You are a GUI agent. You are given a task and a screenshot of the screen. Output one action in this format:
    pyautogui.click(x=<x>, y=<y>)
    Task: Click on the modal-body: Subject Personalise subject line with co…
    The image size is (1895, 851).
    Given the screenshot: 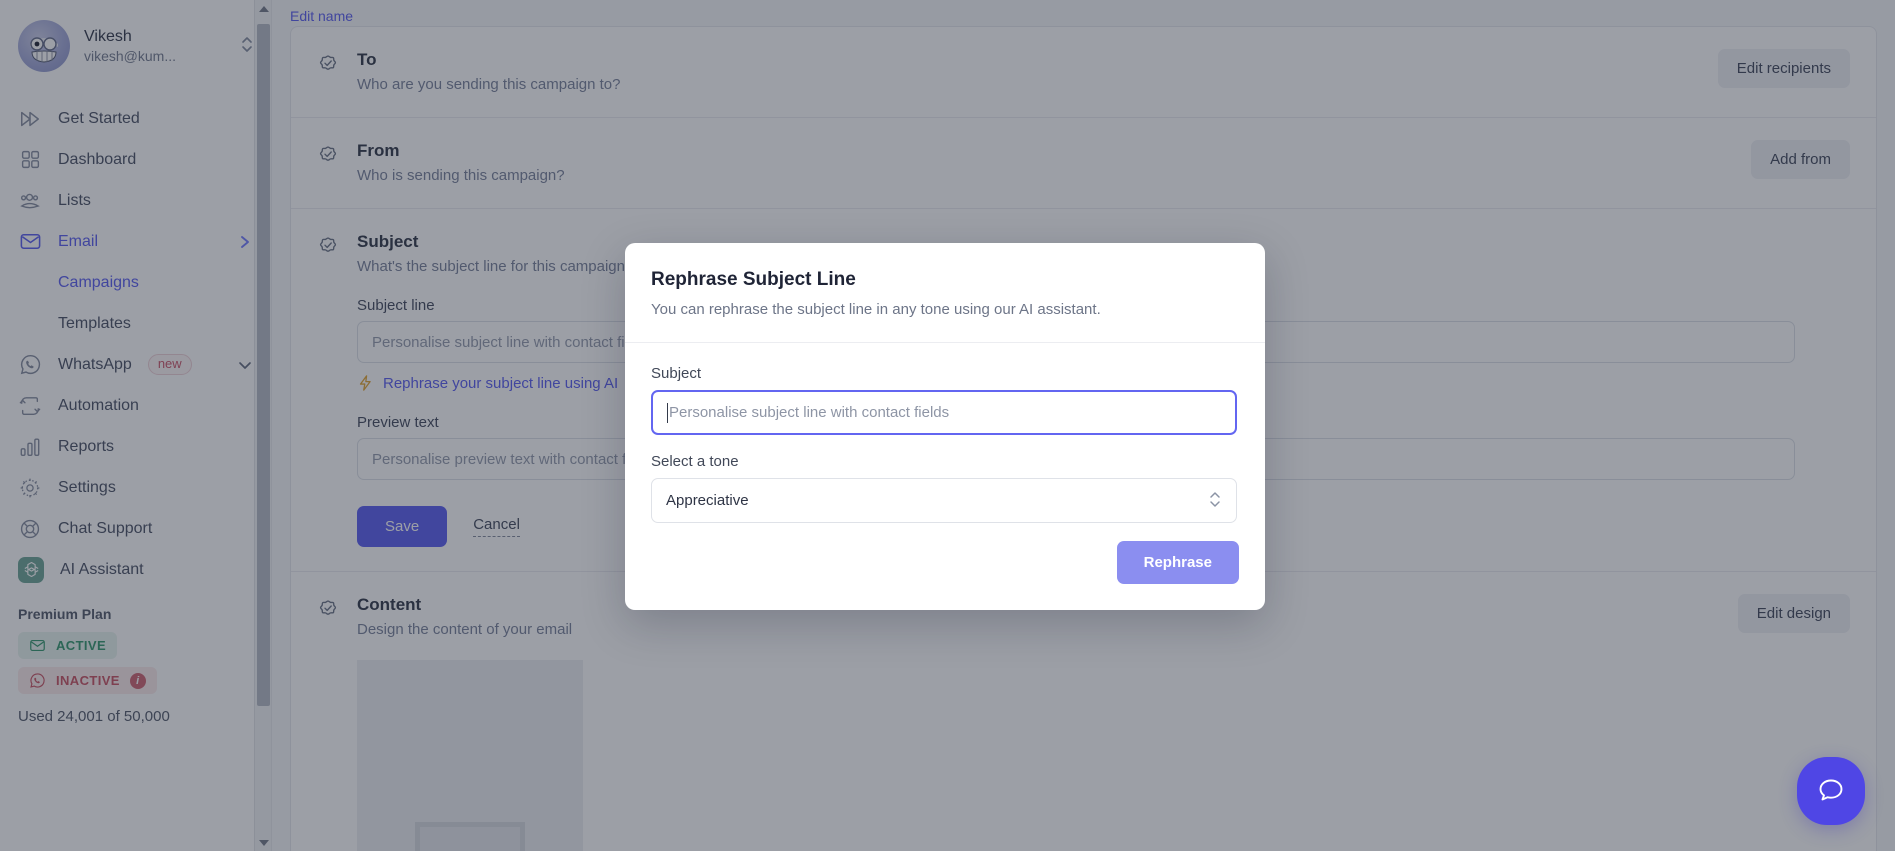 What is the action you would take?
    pyautogui.click(x=945, y=442)
    